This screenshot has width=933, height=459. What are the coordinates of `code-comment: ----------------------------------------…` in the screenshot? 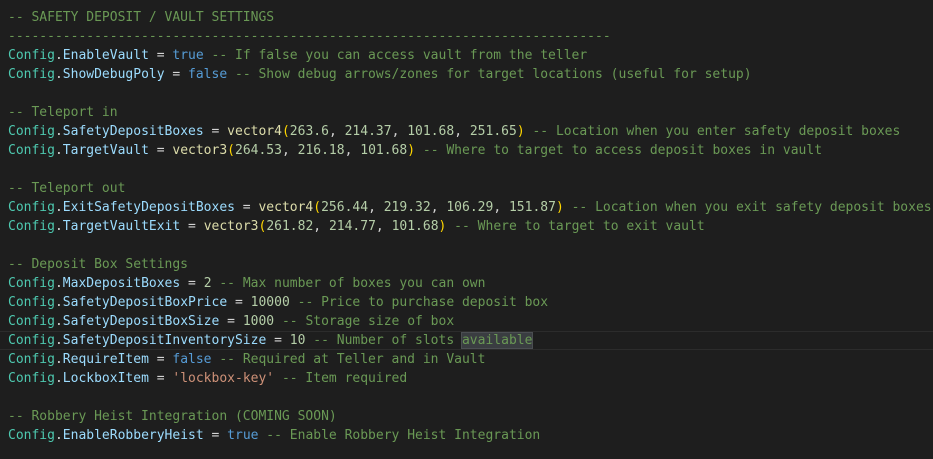 It's located at (309, 36).